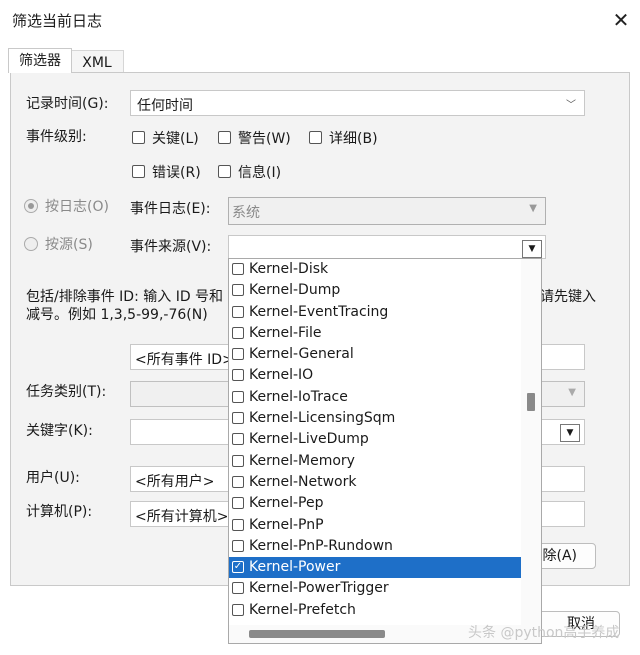  Describe the element at coordinates (387, 247) in the screenshot. I see `event-sources-select` at that location.